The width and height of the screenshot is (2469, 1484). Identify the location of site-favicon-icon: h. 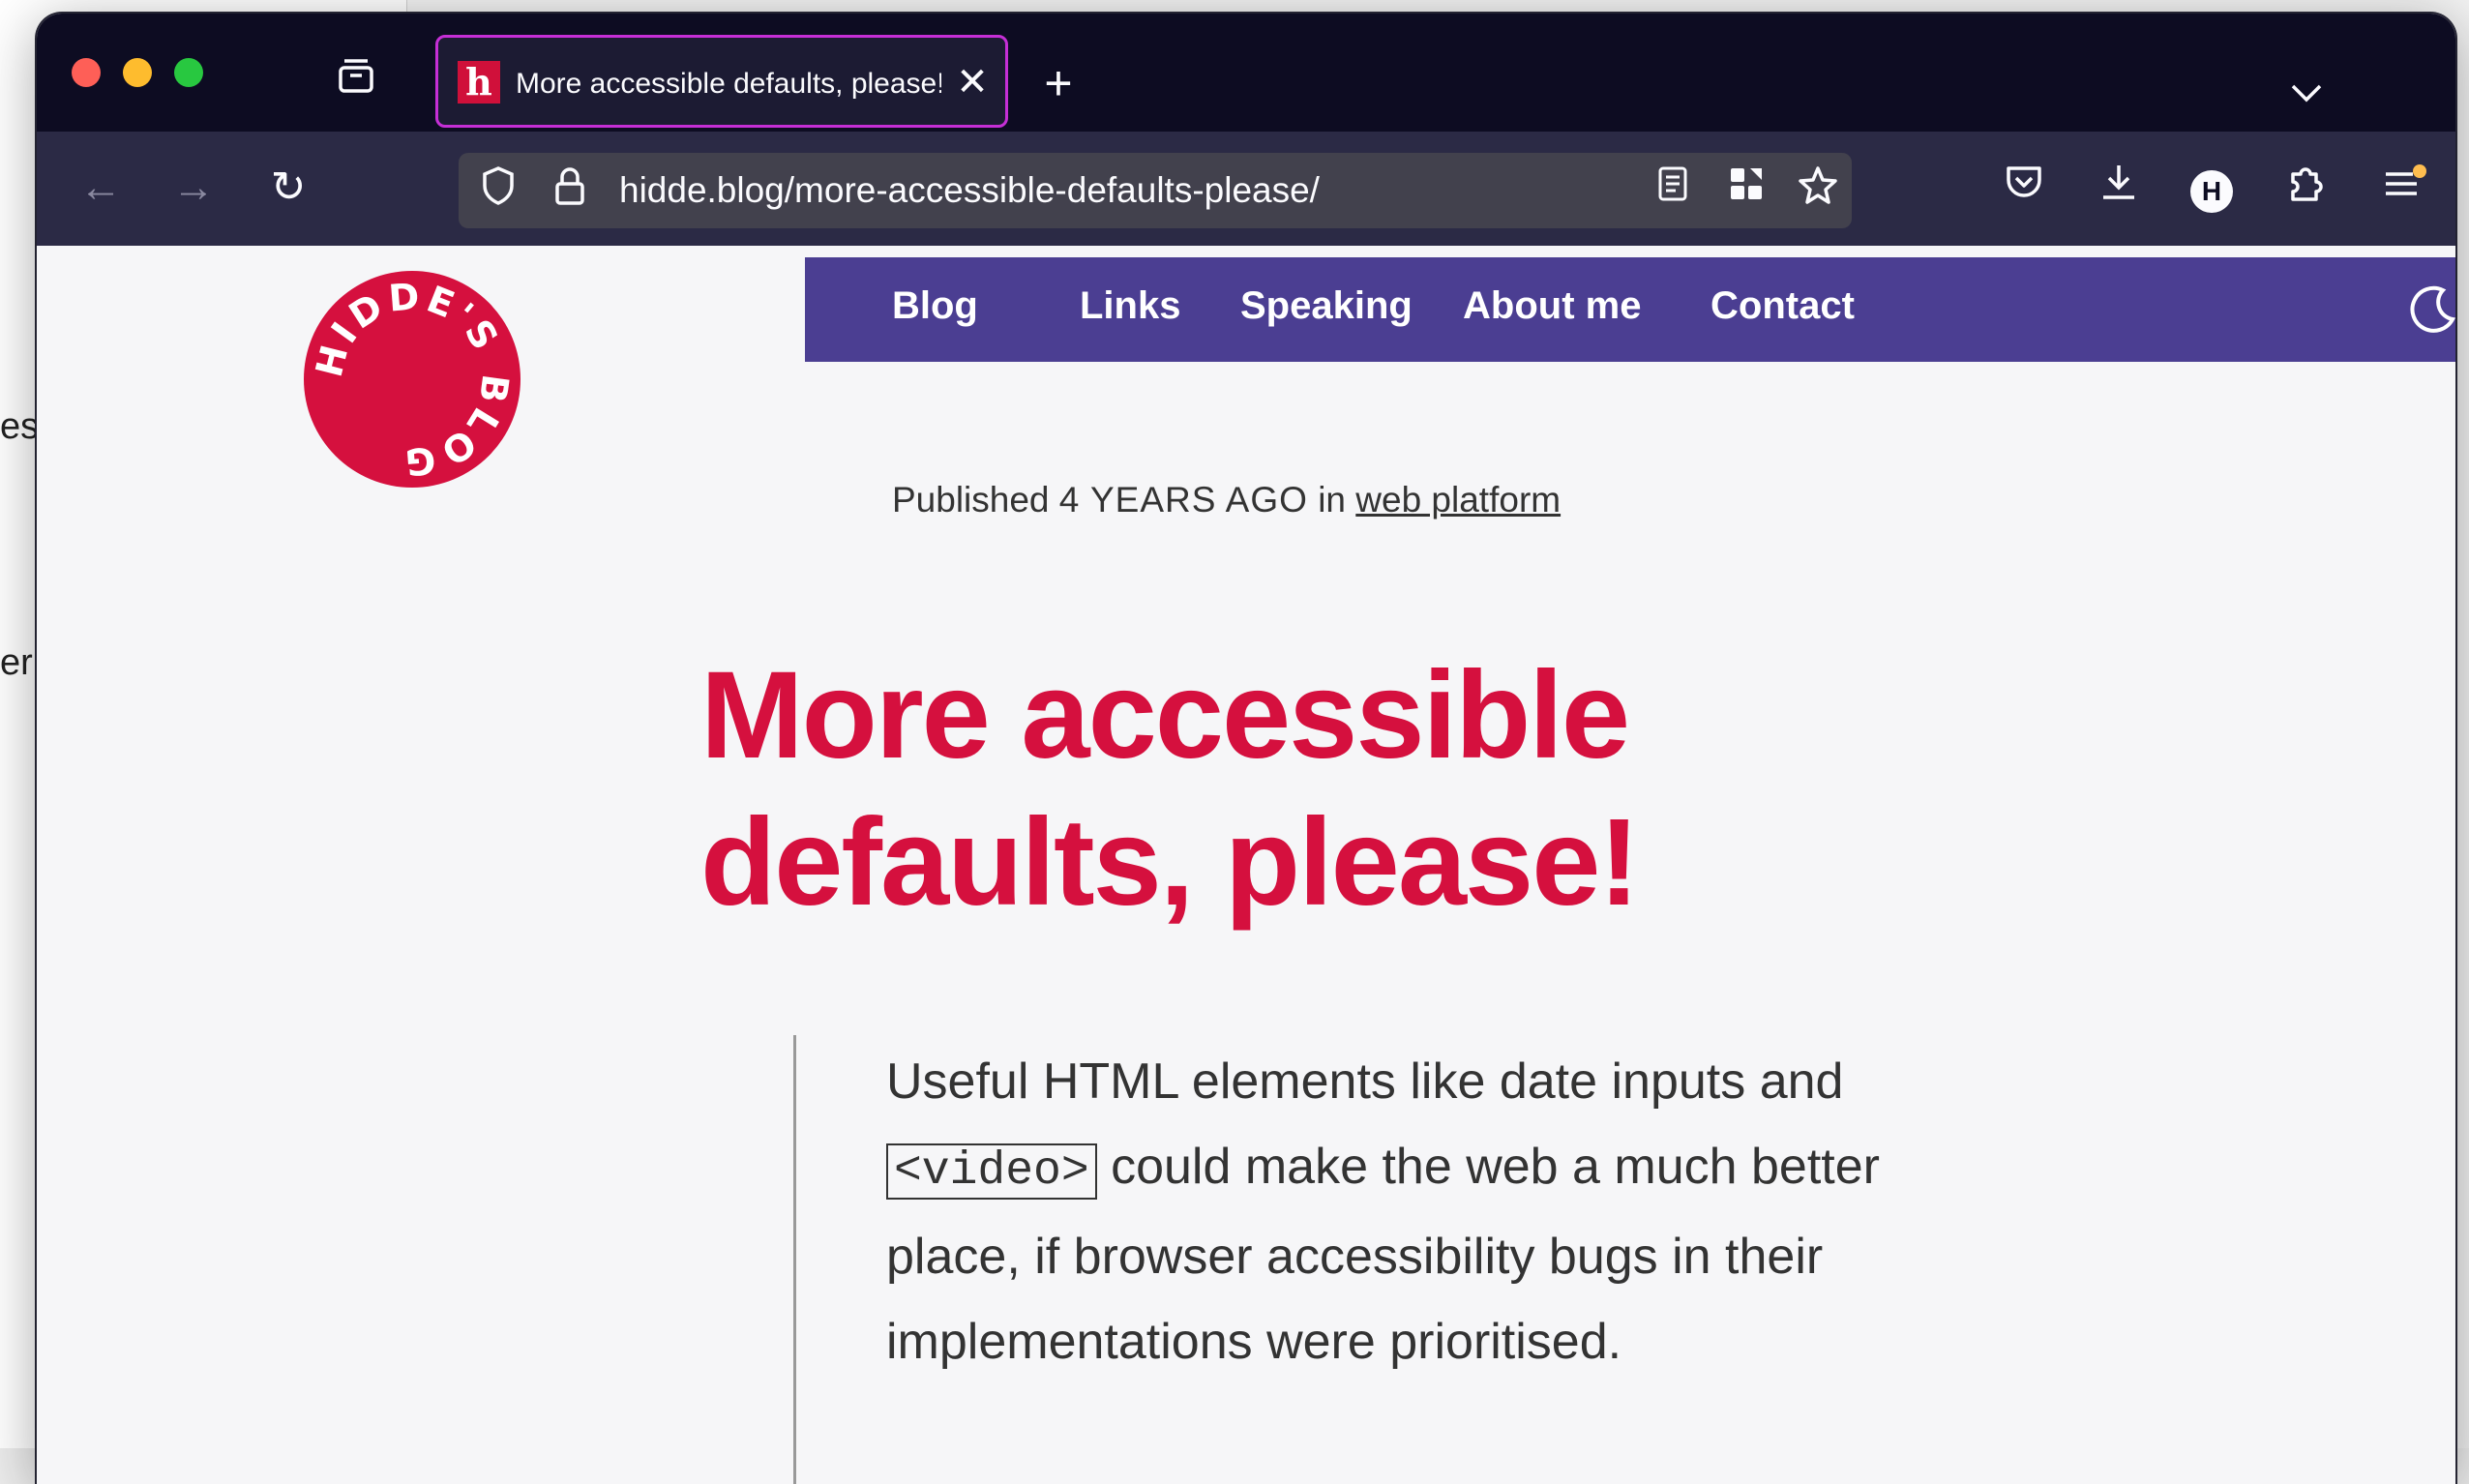
(479, 82).